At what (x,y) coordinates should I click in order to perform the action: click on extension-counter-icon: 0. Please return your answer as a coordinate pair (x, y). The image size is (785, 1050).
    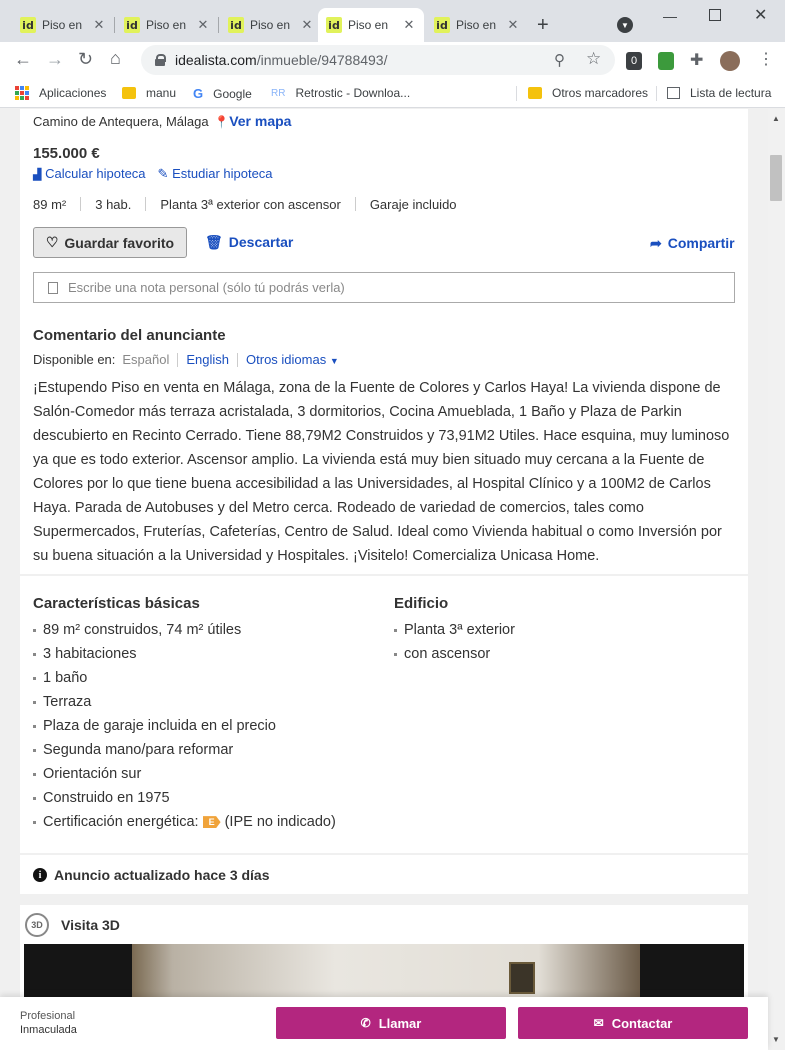
    Looking at the image, I should click on (634, 61).